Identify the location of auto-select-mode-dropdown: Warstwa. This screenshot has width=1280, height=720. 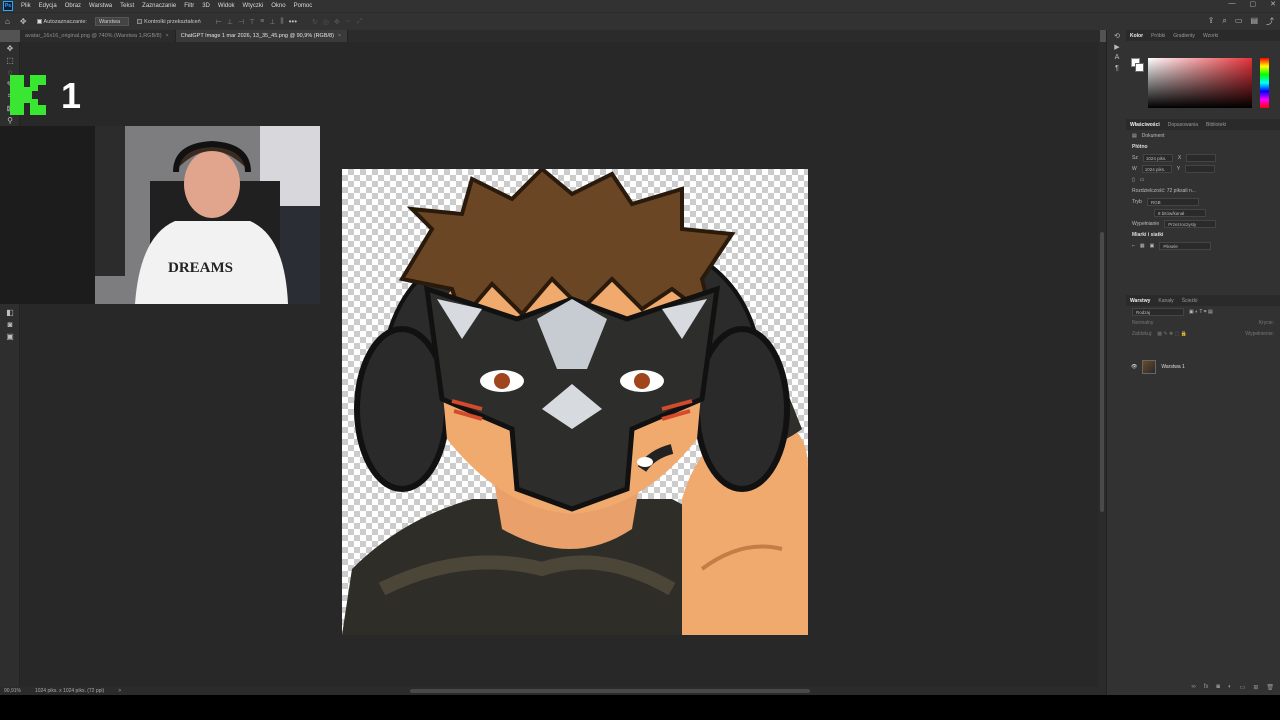
(112, 21).